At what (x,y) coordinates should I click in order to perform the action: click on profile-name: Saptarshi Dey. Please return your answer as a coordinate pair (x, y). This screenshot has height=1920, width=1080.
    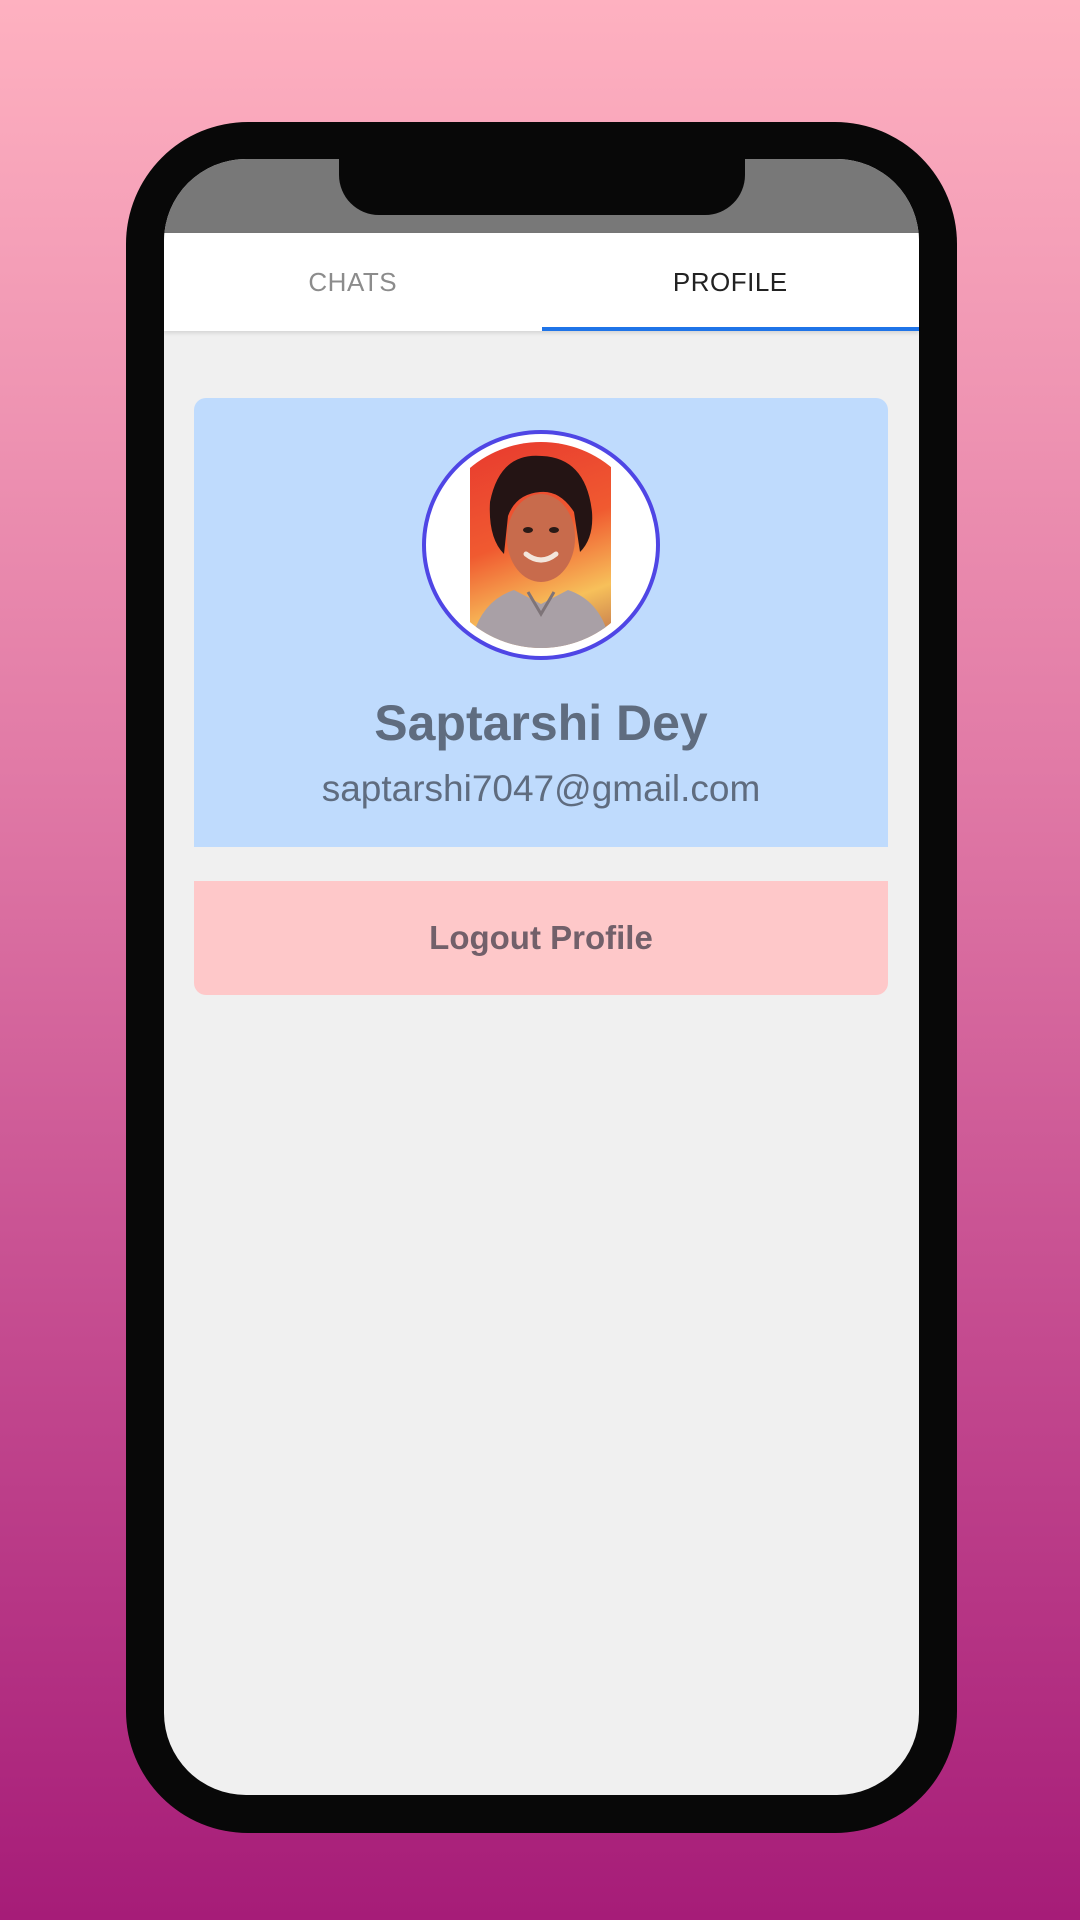
    Looking at the image, I should click on (541, 723).